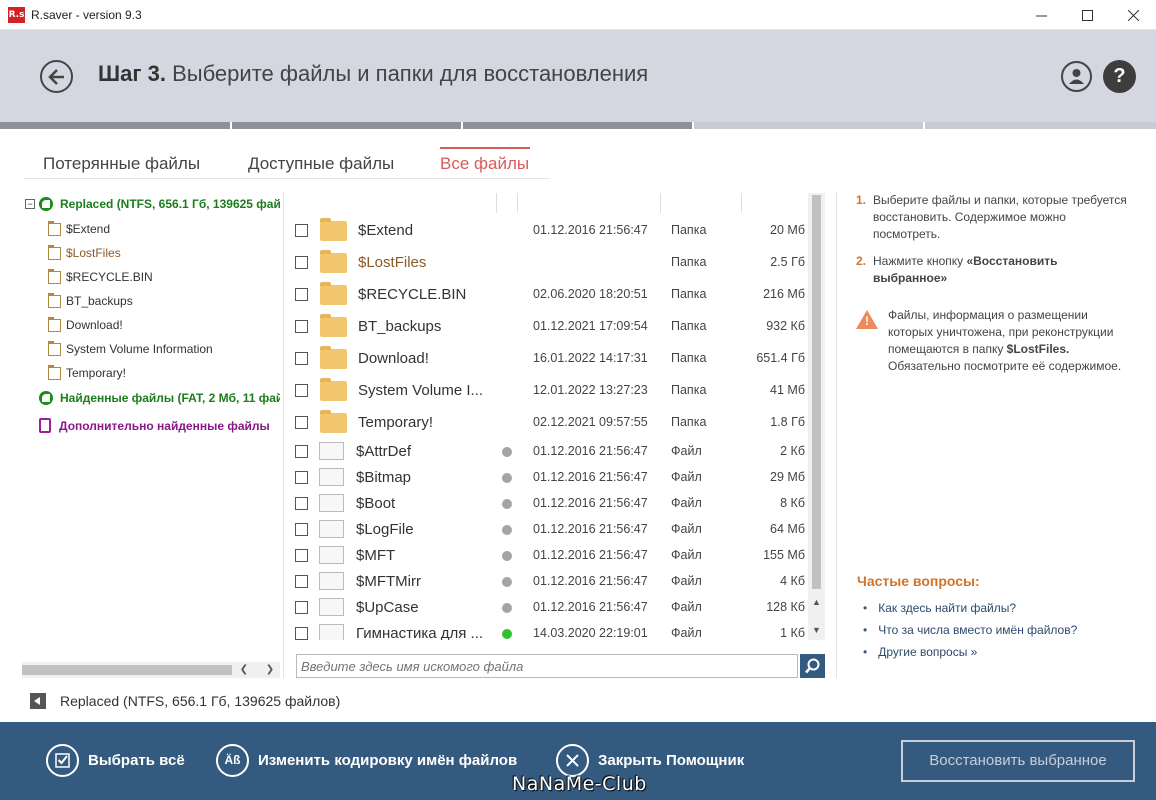 The image size is (1156, 800). Describe the element at coordinates (1018, 761) in the screenshot. I see `restore-selected-button: Восстановить выбранное` at that location.